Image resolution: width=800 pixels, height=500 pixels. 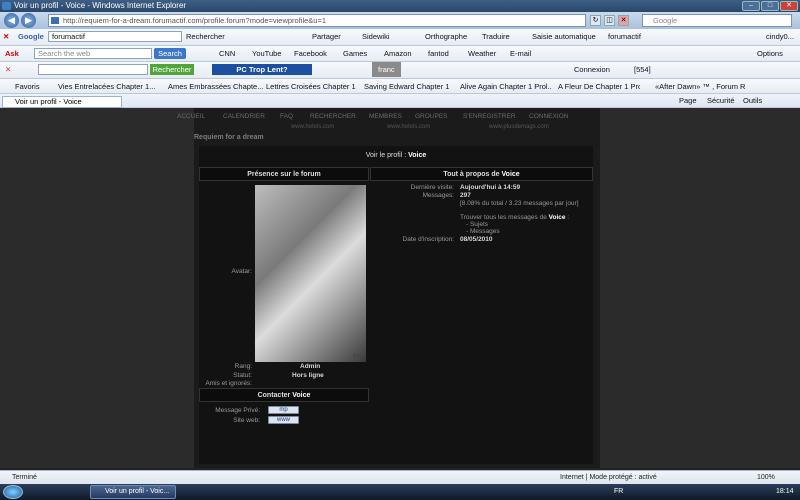 I want to click on google-search-button: Rechercher, so click(x=205, y=36).